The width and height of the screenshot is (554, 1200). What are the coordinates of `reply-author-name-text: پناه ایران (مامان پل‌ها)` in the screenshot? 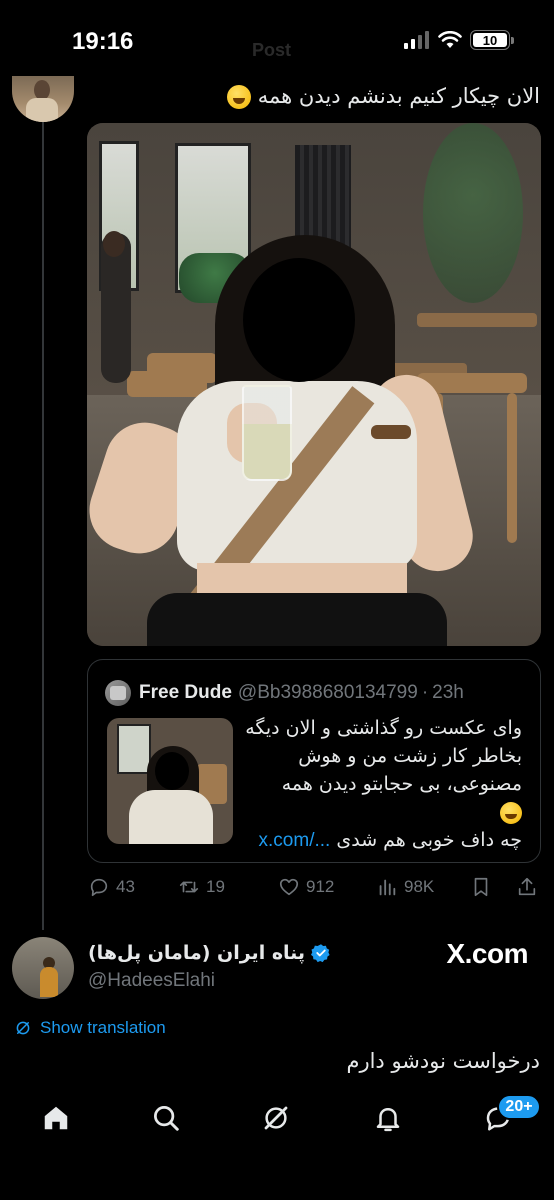 It's located at (197, 953).